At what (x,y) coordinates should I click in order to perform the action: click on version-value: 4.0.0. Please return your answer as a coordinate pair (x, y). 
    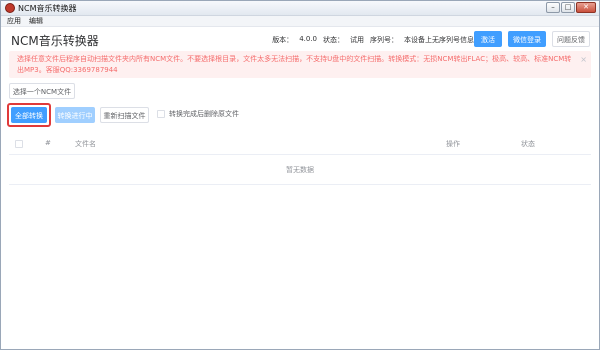
    Looking at the image, I should click on (308, 39).